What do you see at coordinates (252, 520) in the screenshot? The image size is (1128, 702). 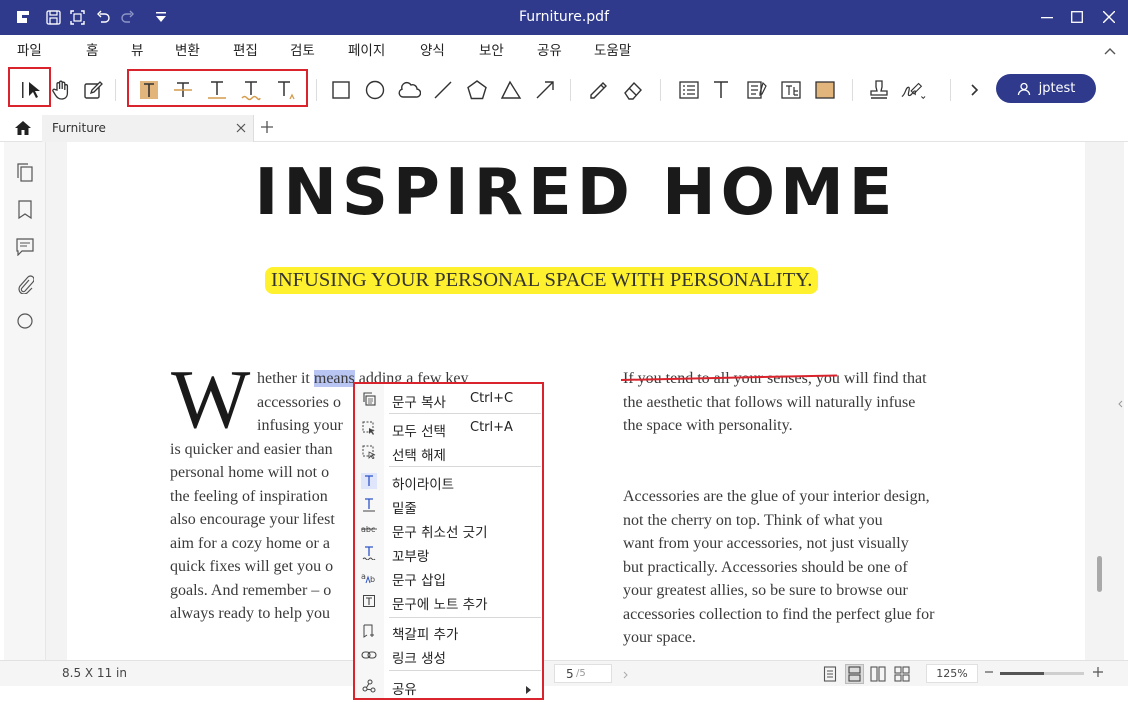 I see `left-column-line: also encourage your lifest` at bounding box center [252, 520].